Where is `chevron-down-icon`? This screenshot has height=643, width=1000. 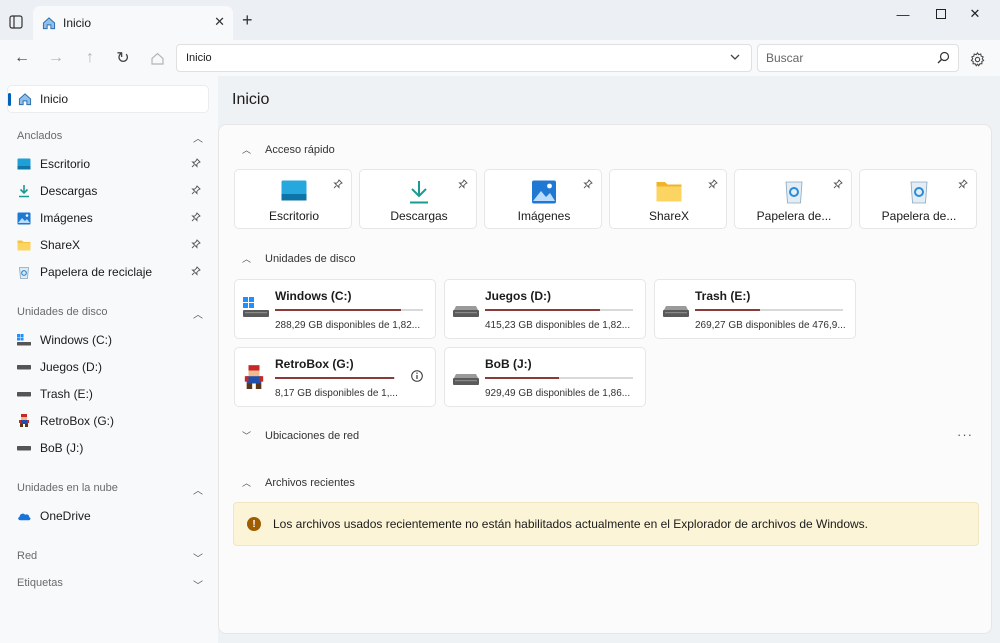 chevron-down-icon is located at coordinates (735, 58).